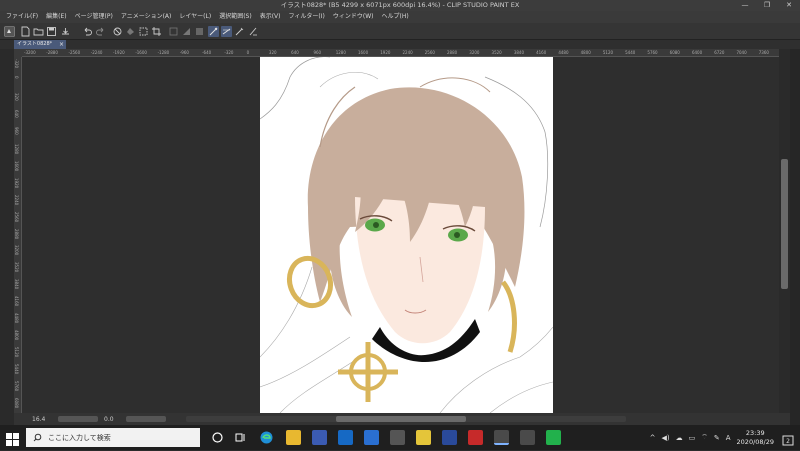 Image resolution: width=800 pixels, height=451 pixels. Describe the element at coordinates (35, 44) in the screenshot. I see `document-tab-label: イラスト0828*` at that location.